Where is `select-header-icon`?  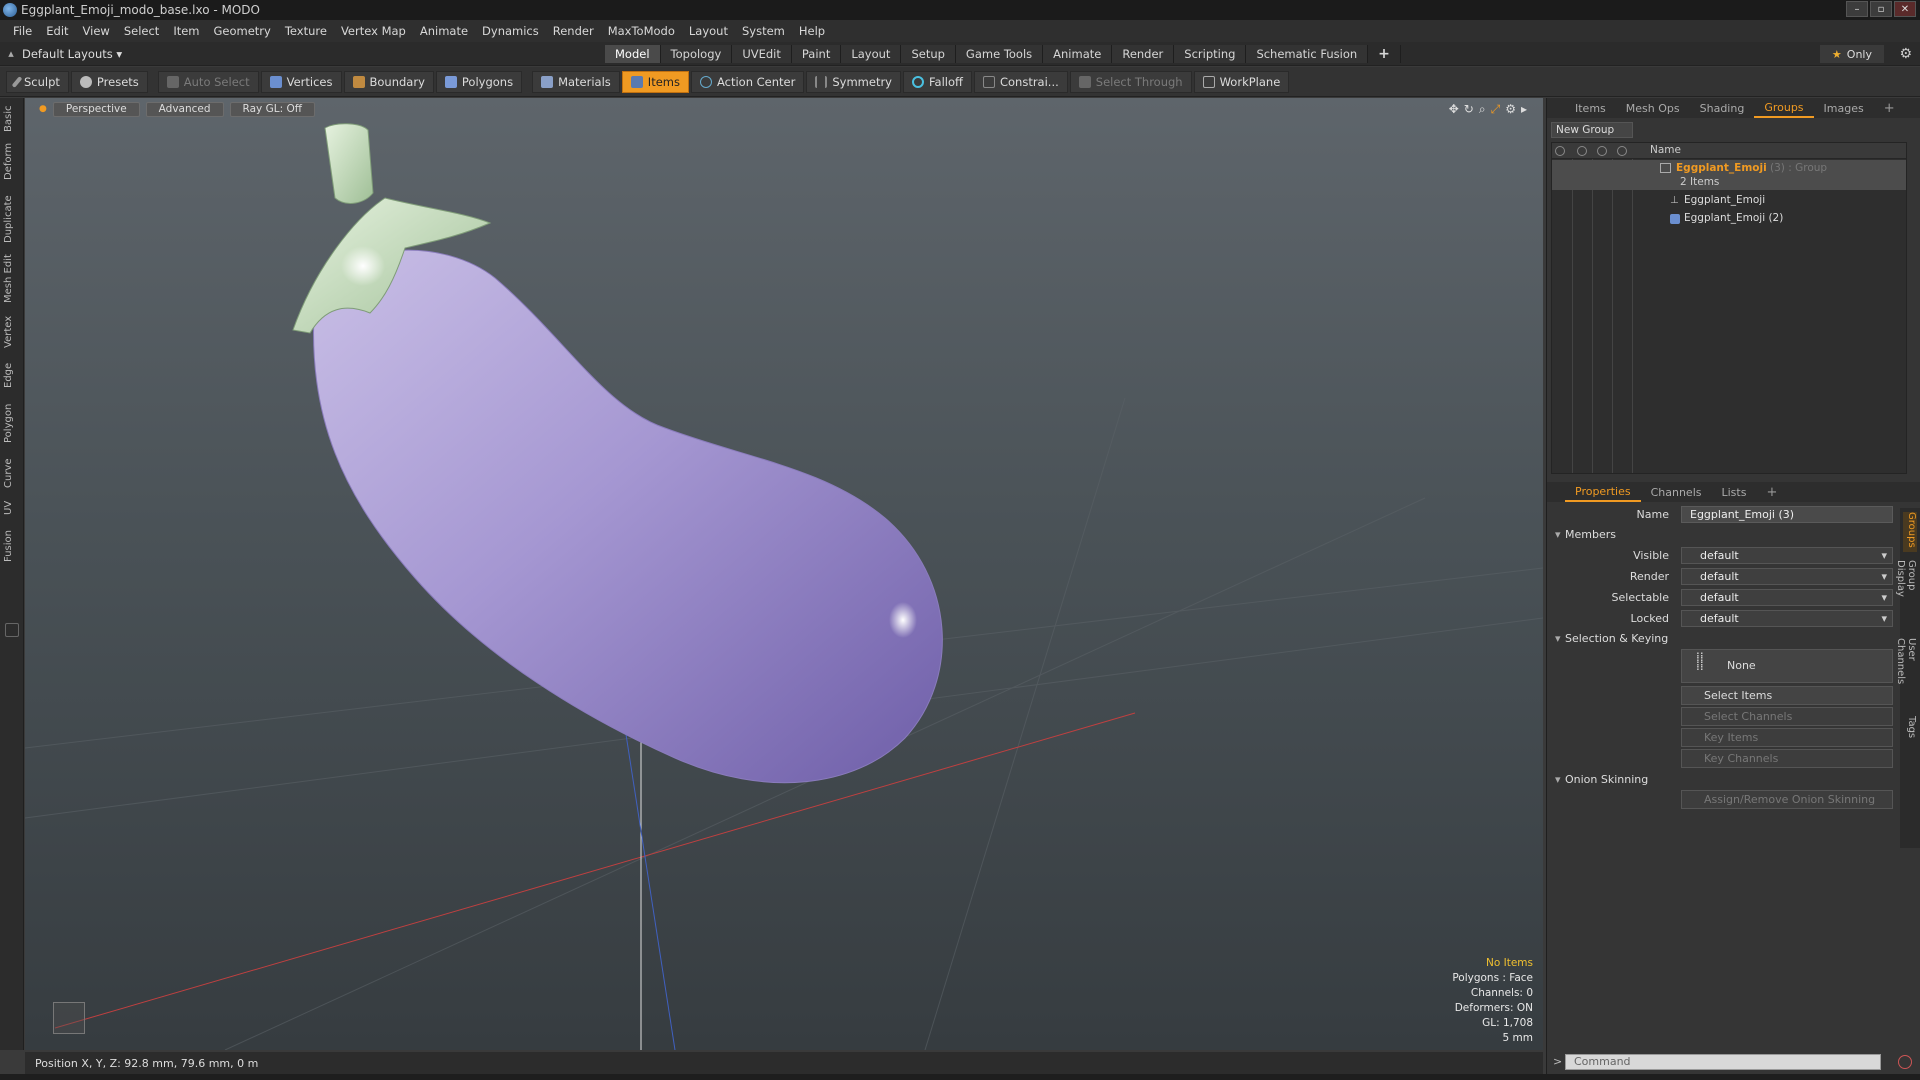
select-header-icon is located at coordinates (1602, 151).